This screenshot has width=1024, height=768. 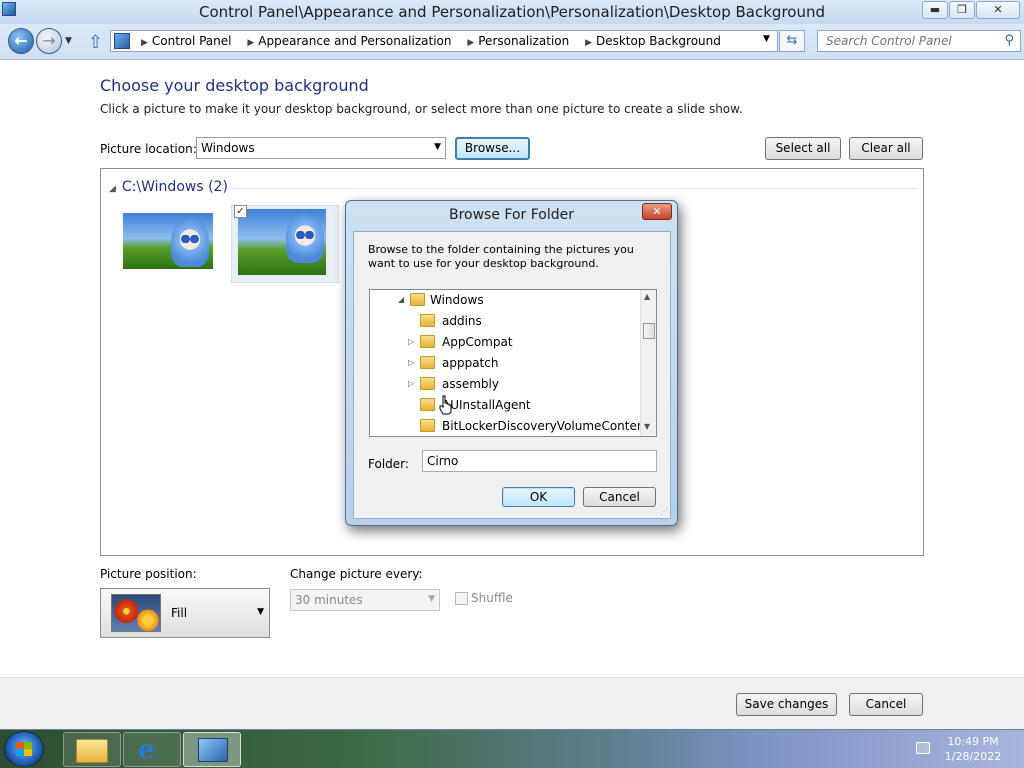 What do you see at coordinates (21, 41) in the screenshot?
I see `back-button: ←` at bounding box center [21, 41].